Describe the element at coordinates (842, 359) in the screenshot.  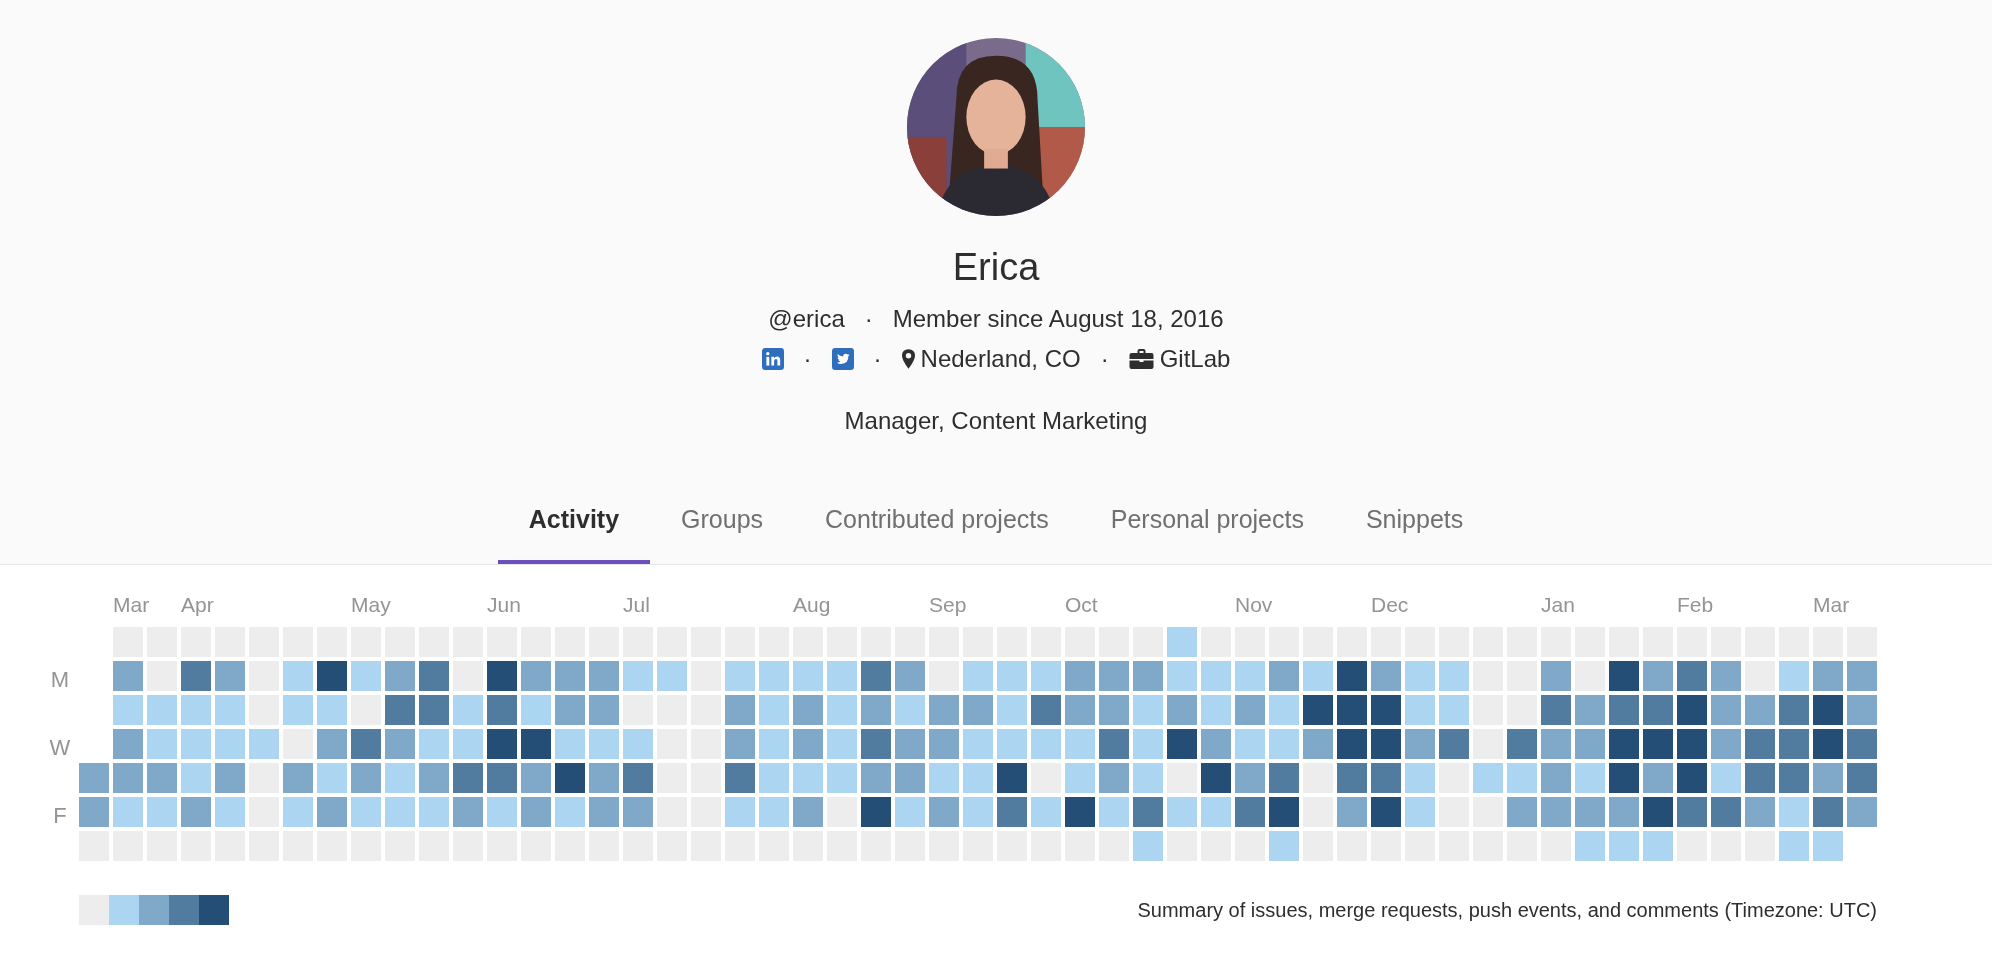
I see `bird-icon` at that location.